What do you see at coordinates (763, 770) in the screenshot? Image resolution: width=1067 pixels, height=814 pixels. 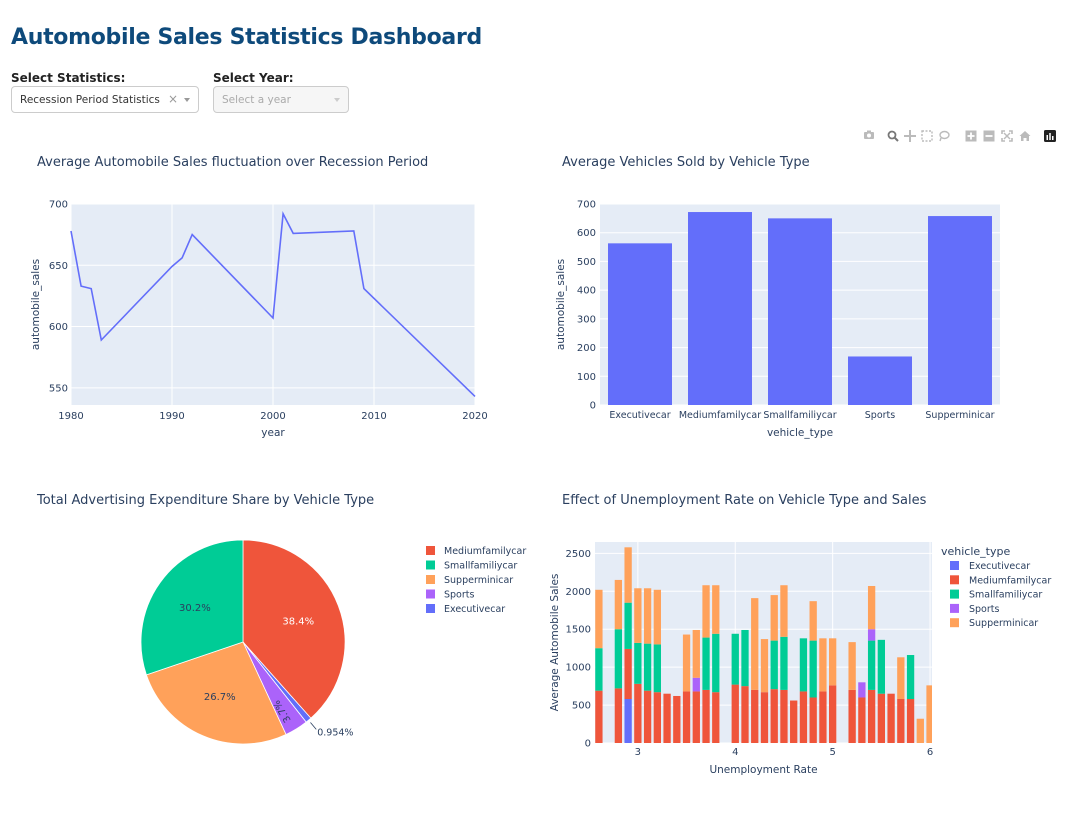 I see `x-axis-label: Unemployment Rate` at bounding box center [763, 770].